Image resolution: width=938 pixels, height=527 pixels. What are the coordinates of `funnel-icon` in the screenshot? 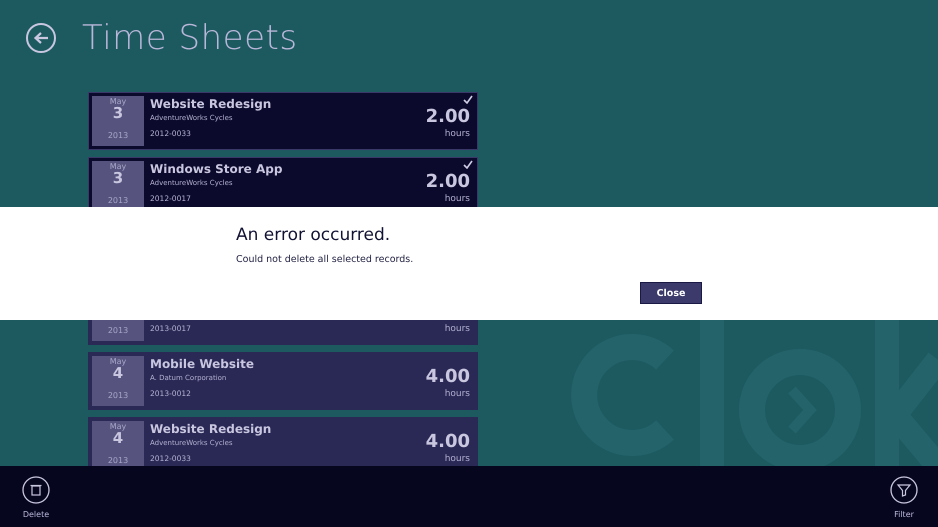 It's located at (904, 490).